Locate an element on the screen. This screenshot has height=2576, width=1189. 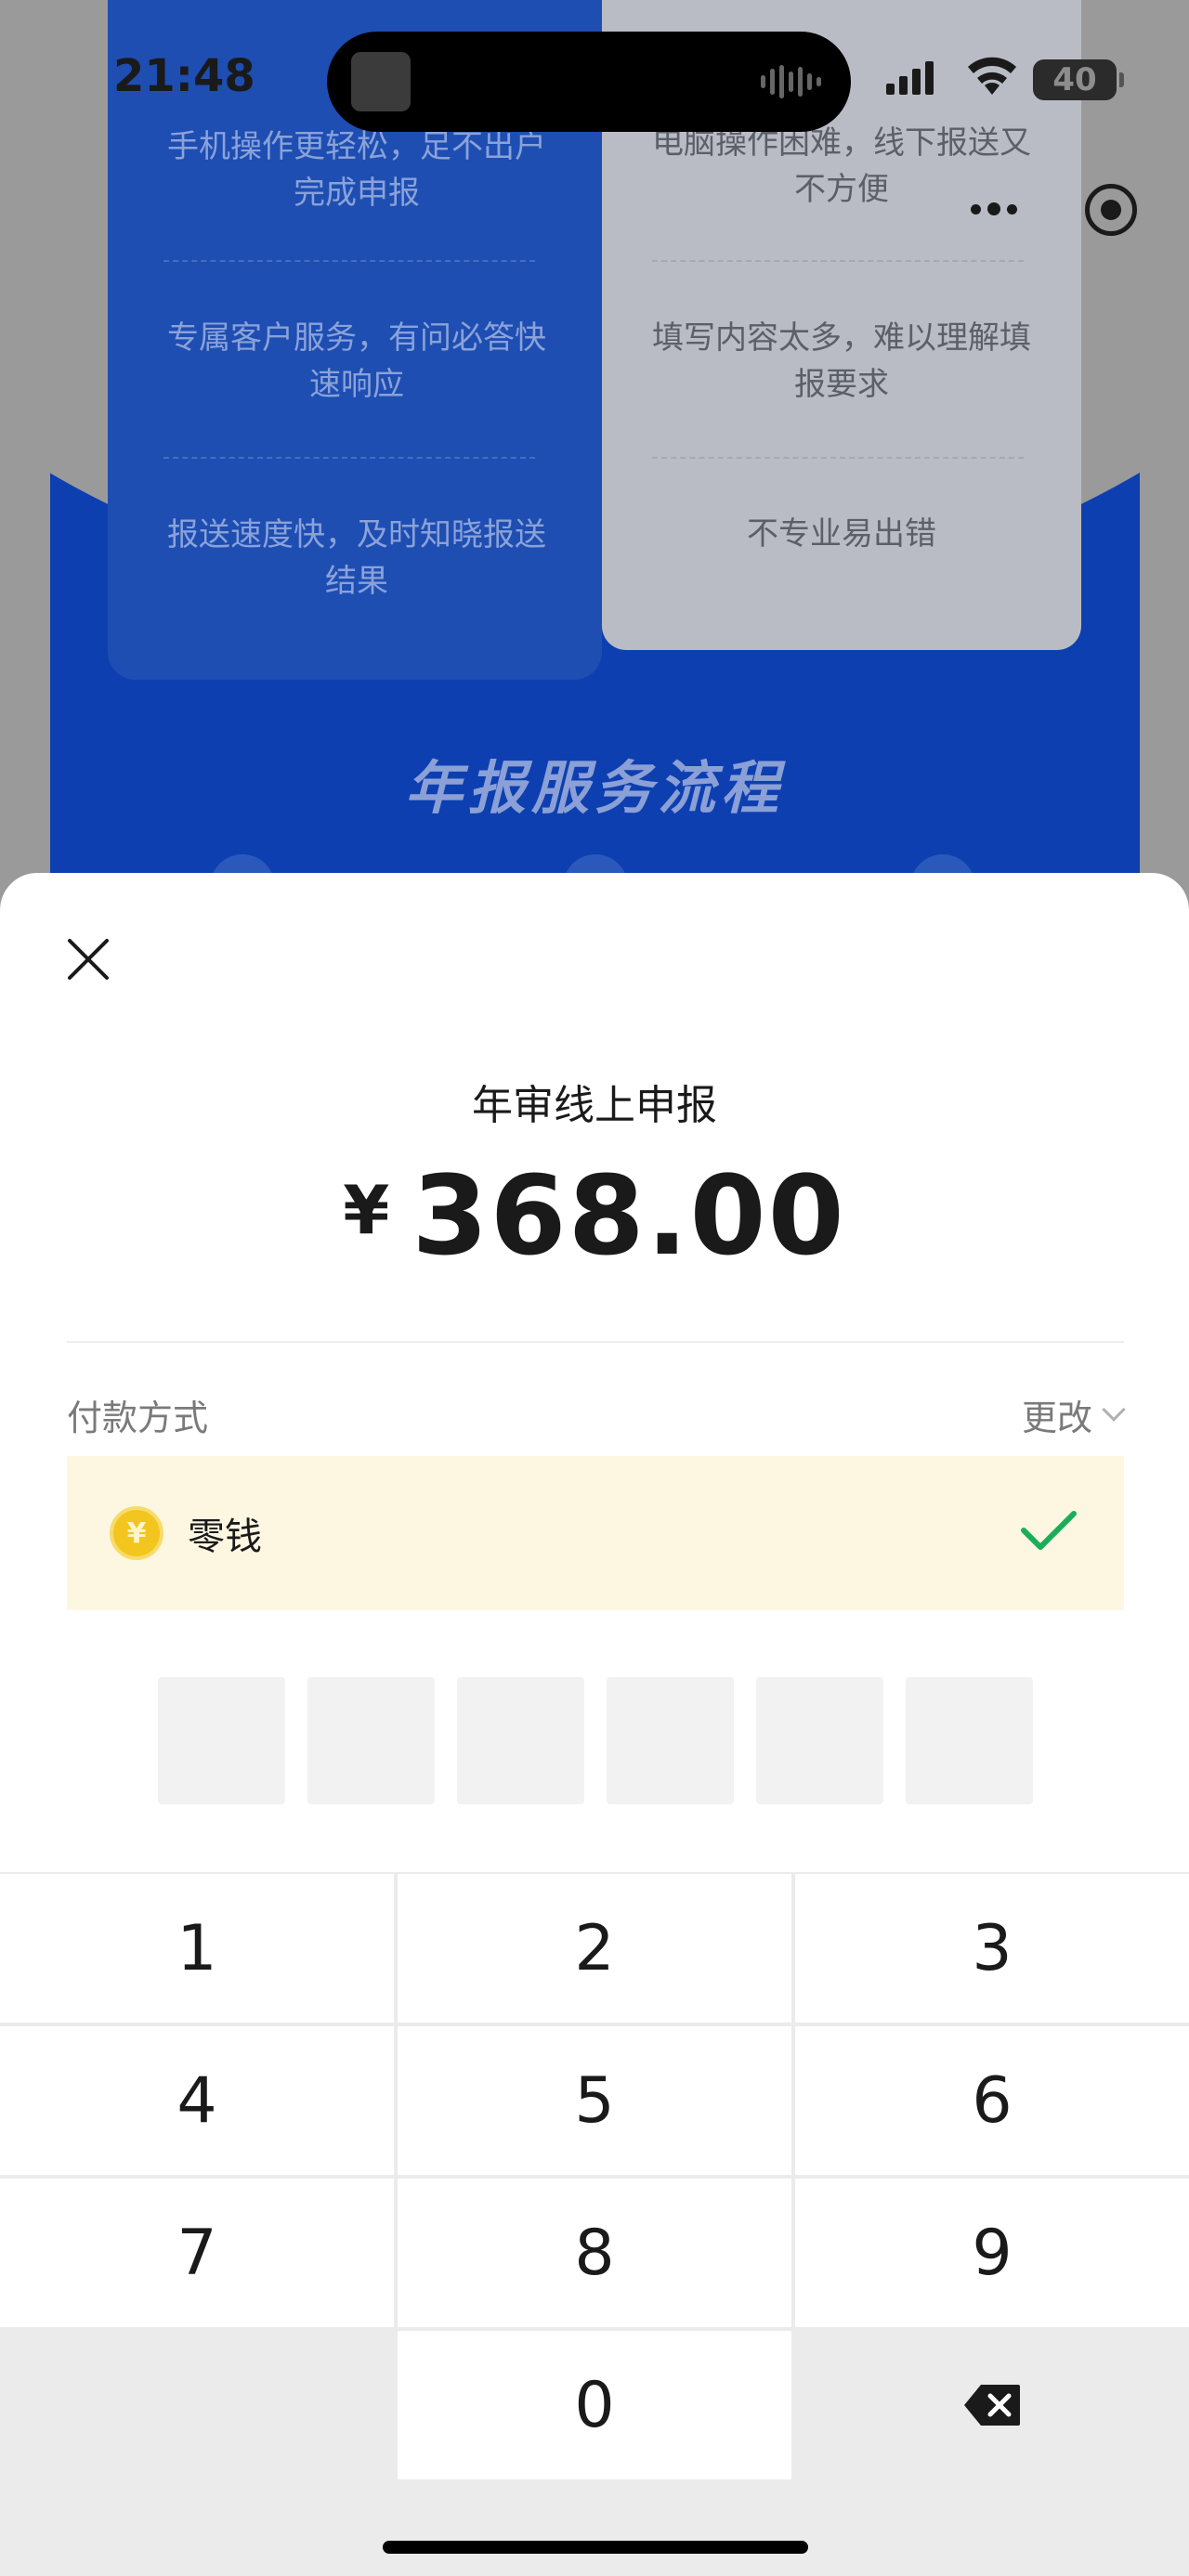
battery-level: 40 is located at coordinates (1074, 79).